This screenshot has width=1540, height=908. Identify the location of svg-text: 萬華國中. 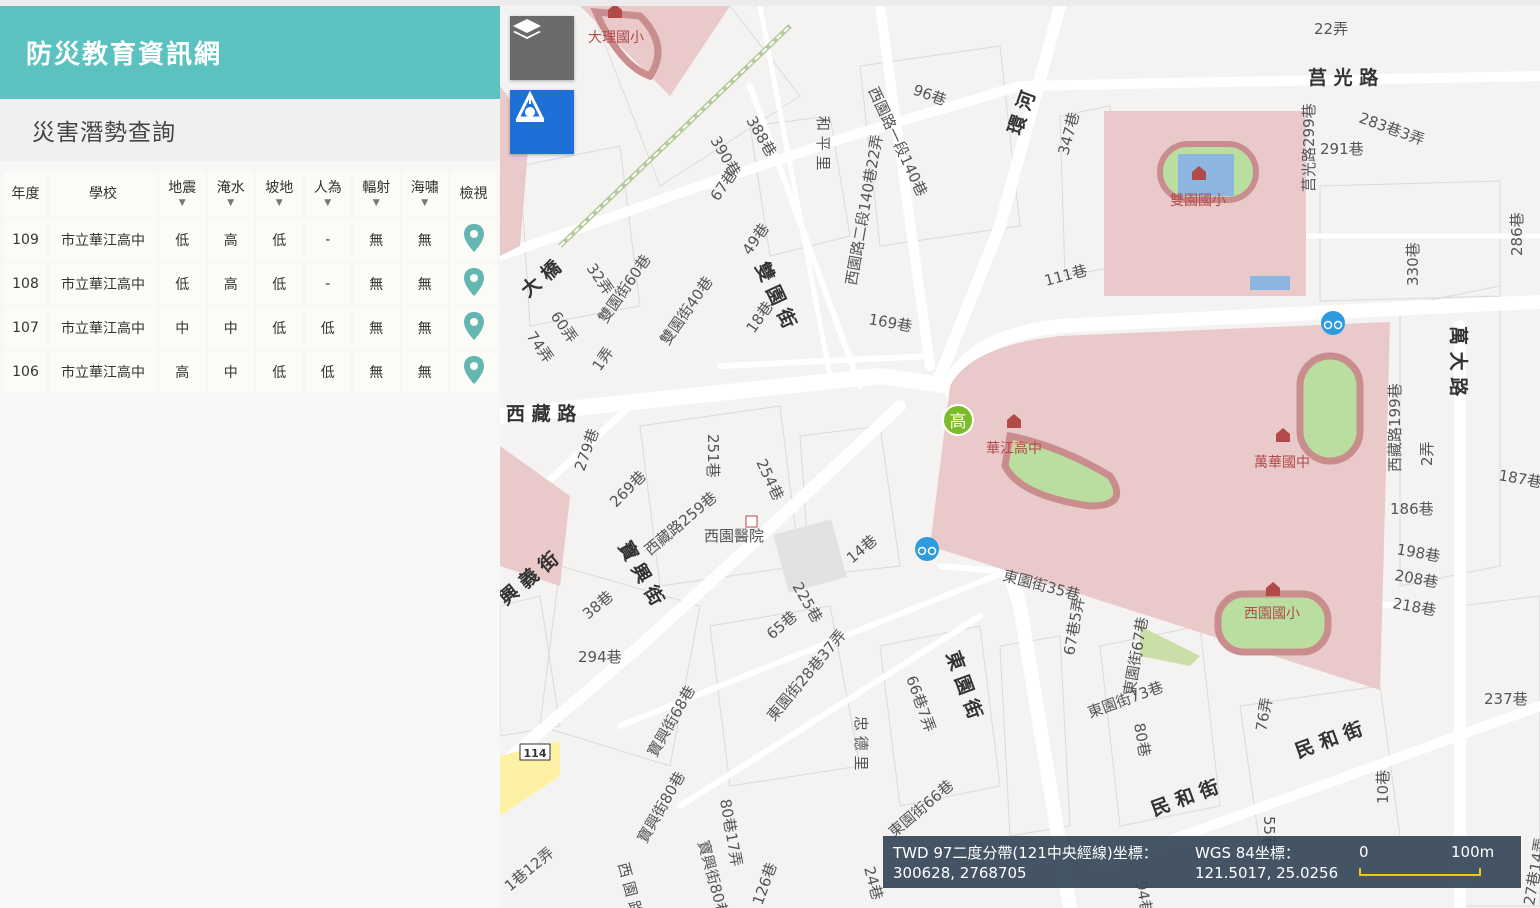
(1282, 463).